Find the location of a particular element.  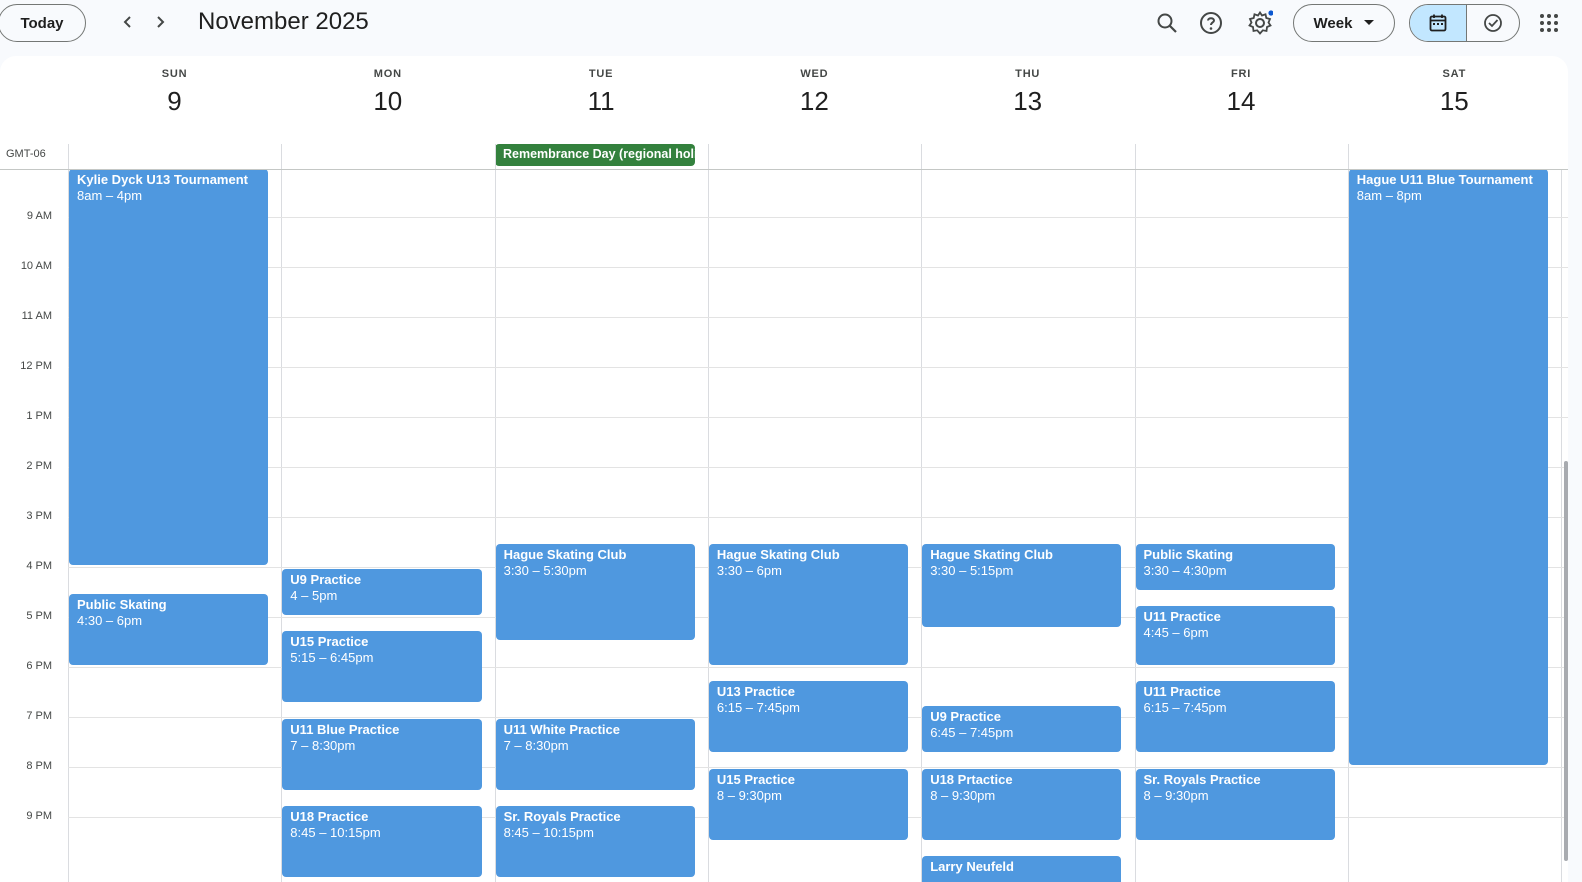

day-number: 12 is located at coordinates (814, 101).